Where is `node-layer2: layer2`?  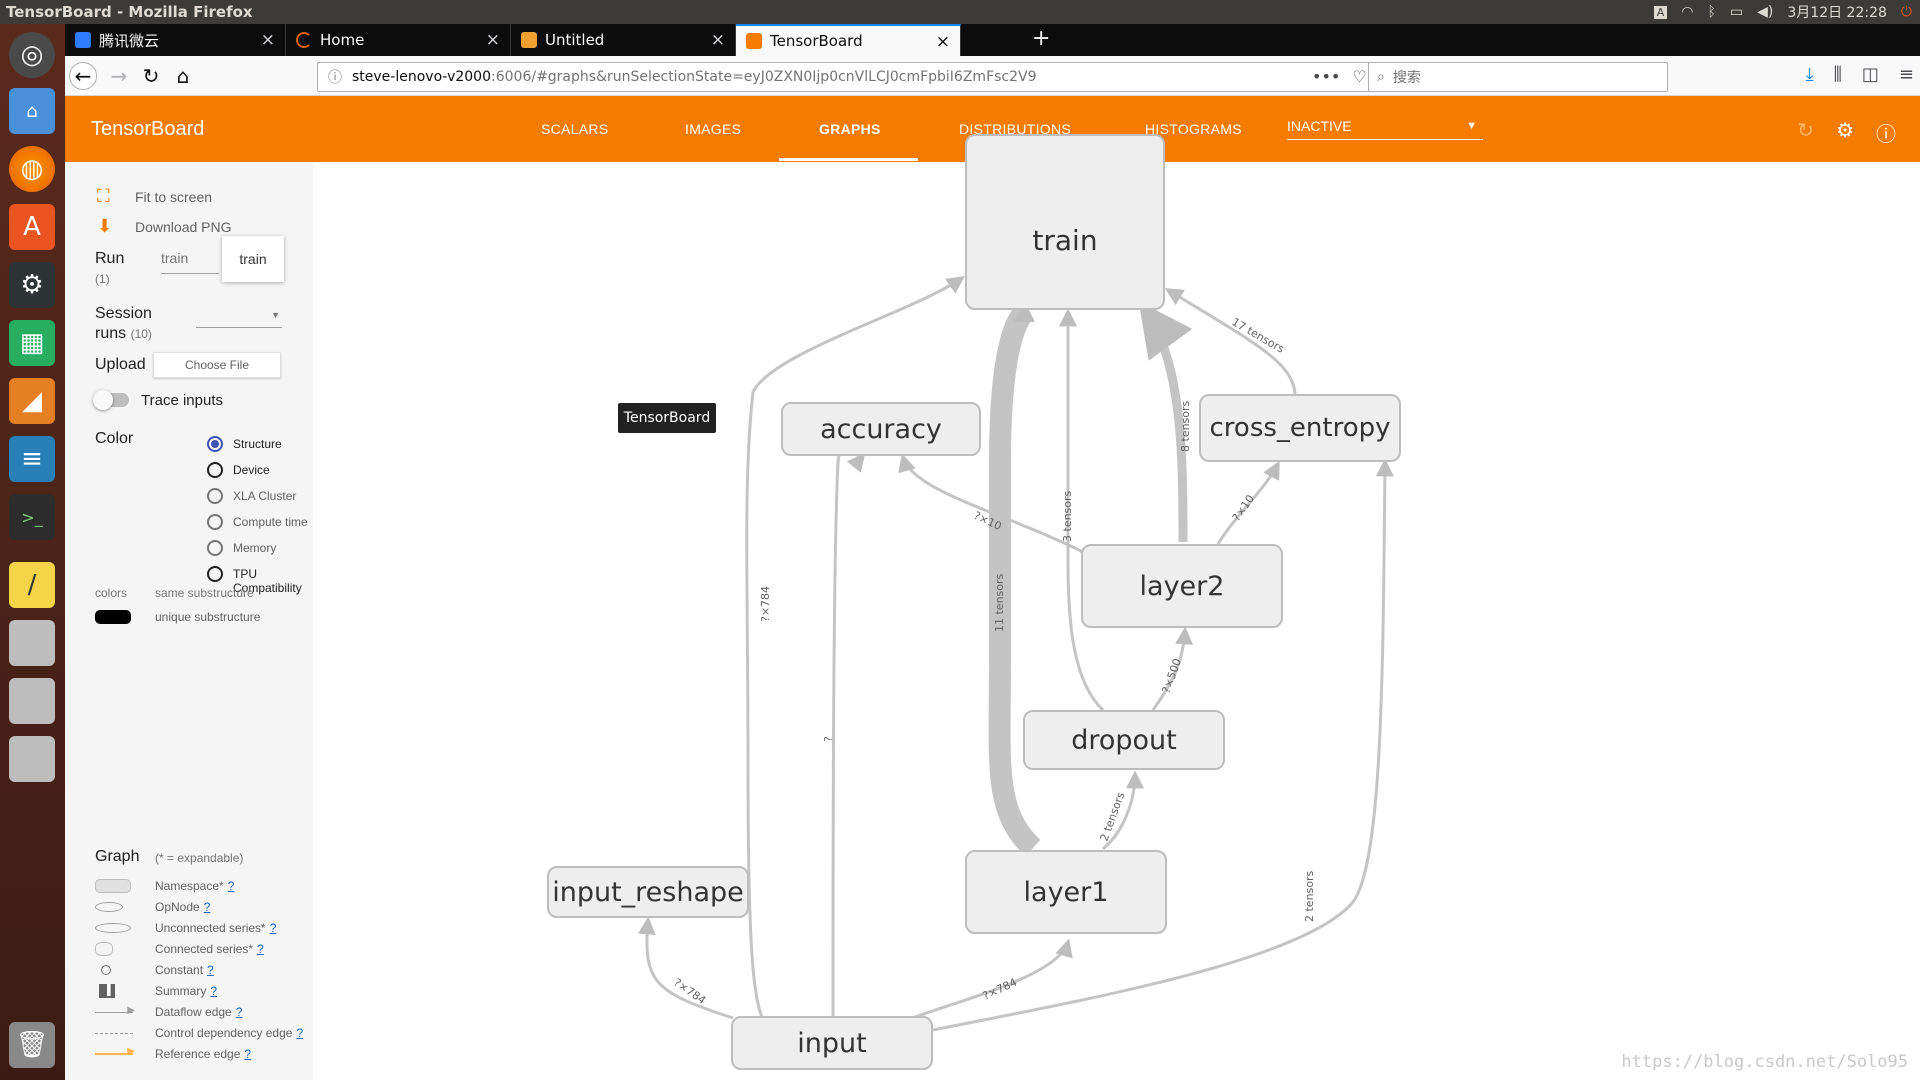
node-layer2: layer2 is located at coordinates (1182, 586).